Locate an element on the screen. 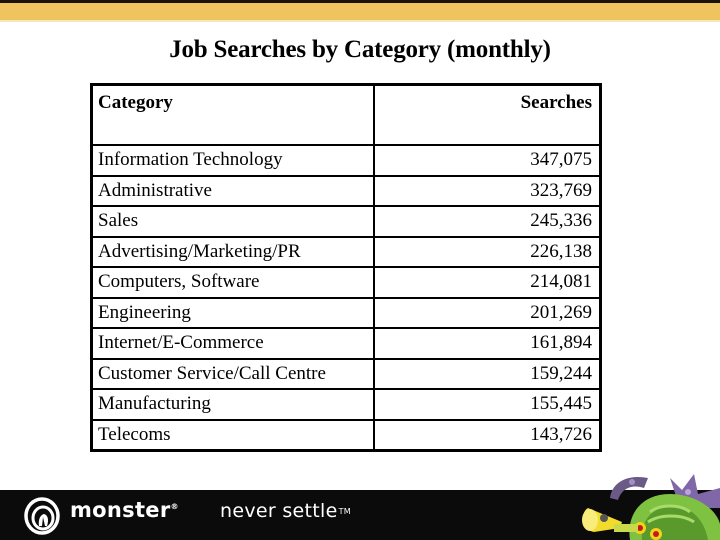  table-row: Computers, Software 214,081 is located at coordinates (346, 282).